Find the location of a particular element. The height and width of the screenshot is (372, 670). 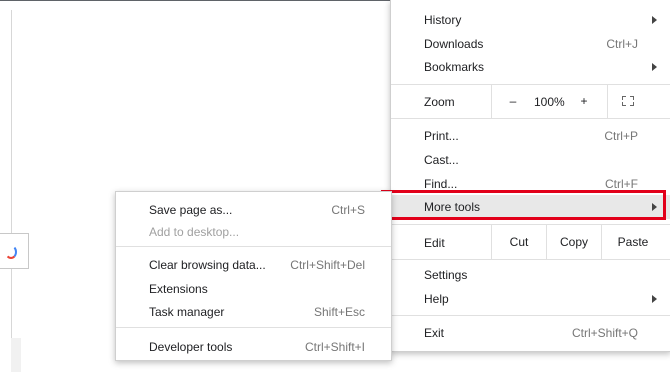

menu-item-label: History is located at coordinates (443, 20).